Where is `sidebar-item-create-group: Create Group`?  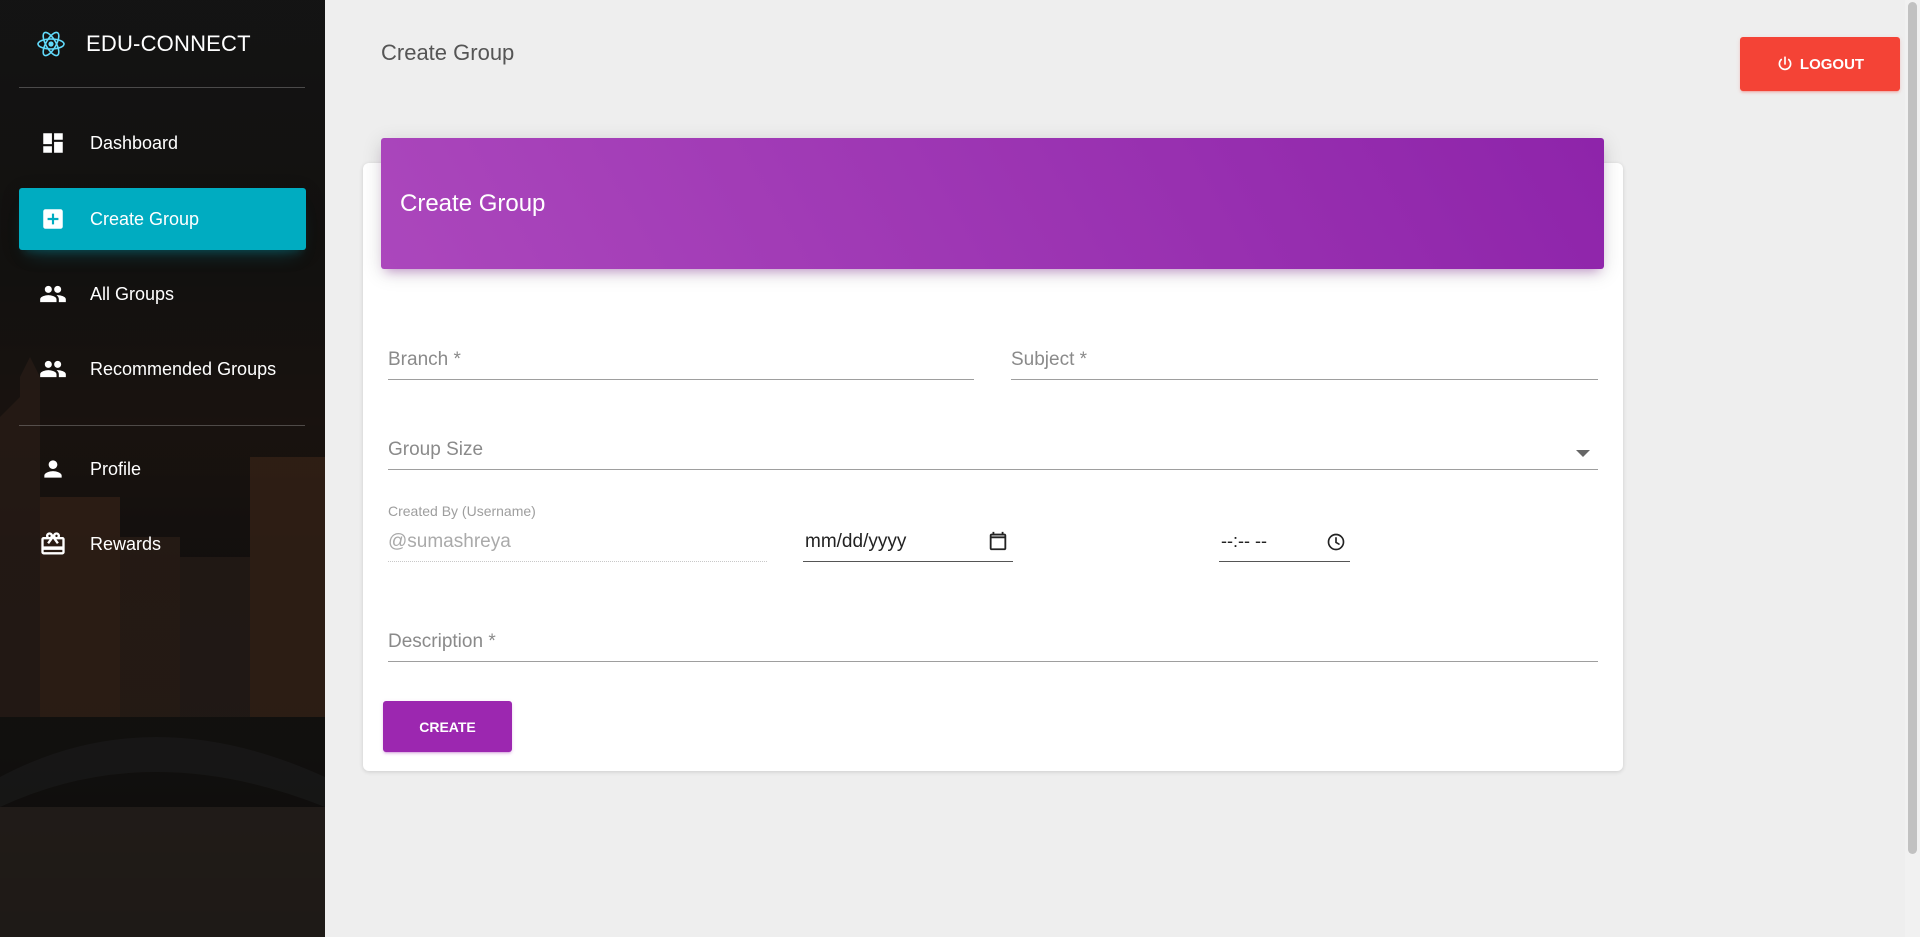
sidebar-item-create-group: Create Group is located at coordinates (162, 219).